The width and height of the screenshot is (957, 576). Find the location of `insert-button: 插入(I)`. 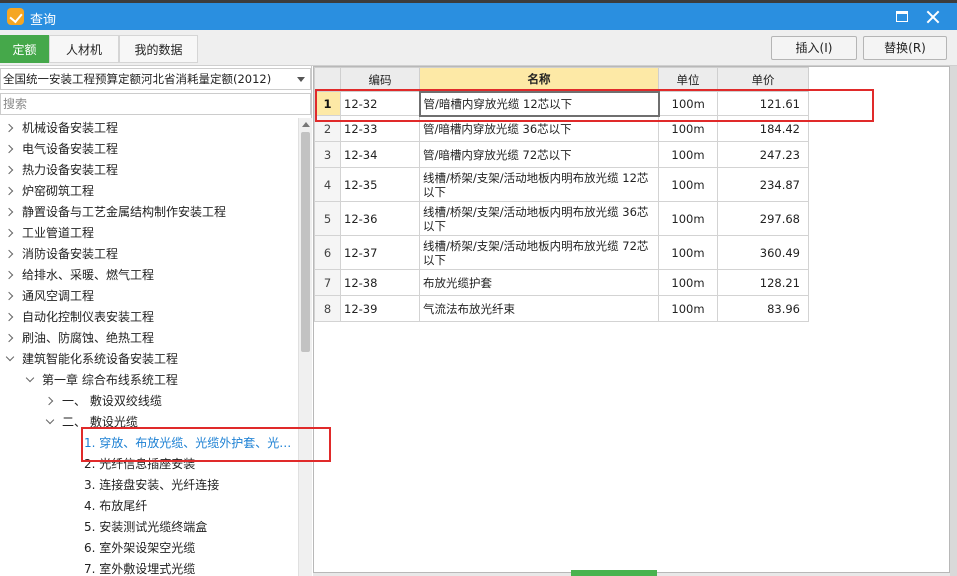

insert-button: 插入(I) is located at coordinates (814, 48).